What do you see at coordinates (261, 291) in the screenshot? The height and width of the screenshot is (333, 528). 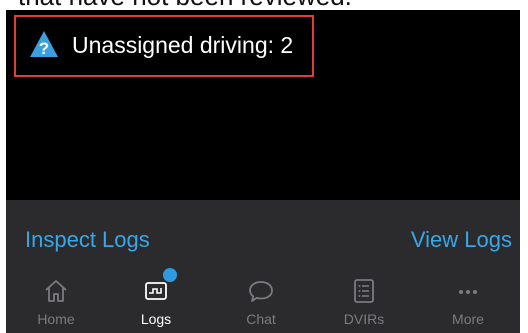 I see `chat-icon` at bounding box center [261, 291].